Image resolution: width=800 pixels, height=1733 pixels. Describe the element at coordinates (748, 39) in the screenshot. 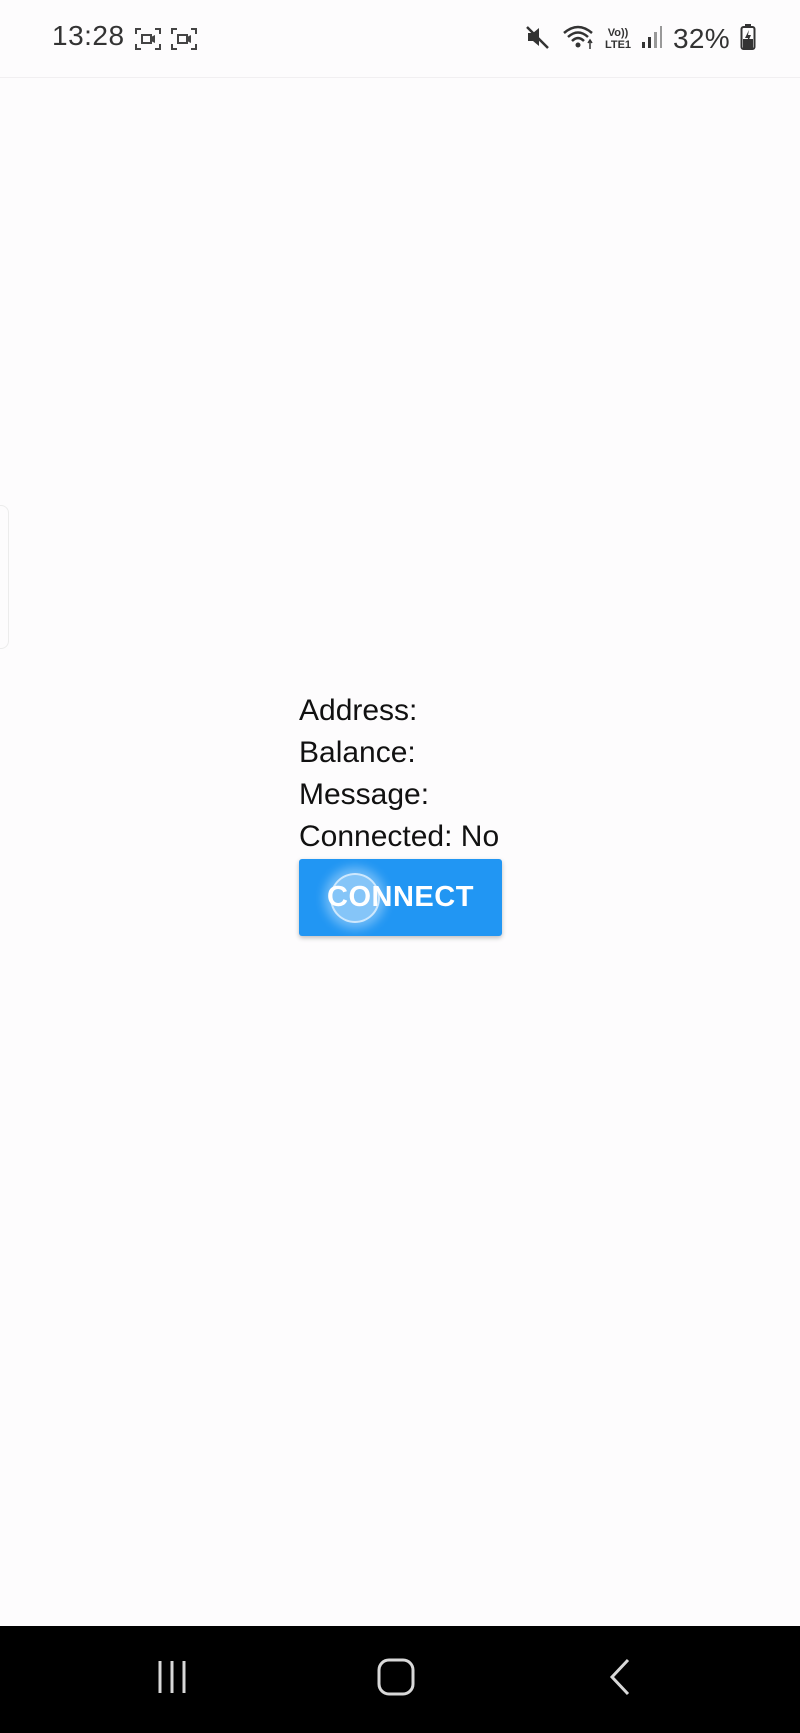

I see `battery-charging-icon` at that location.